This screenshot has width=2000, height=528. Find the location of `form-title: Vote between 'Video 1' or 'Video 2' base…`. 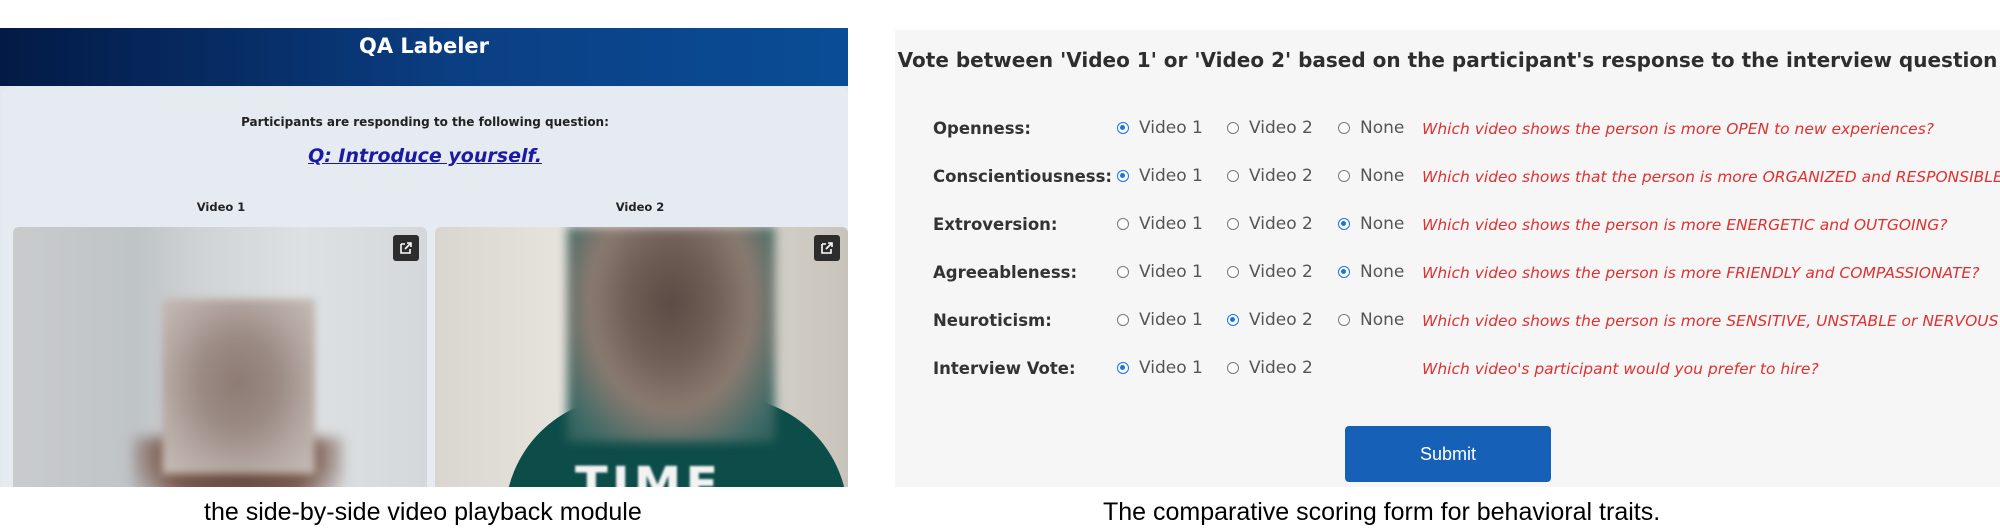

form-title: Vote between 'Video 1' or 'Video 2' base… is located at coordinates (1447, 60).